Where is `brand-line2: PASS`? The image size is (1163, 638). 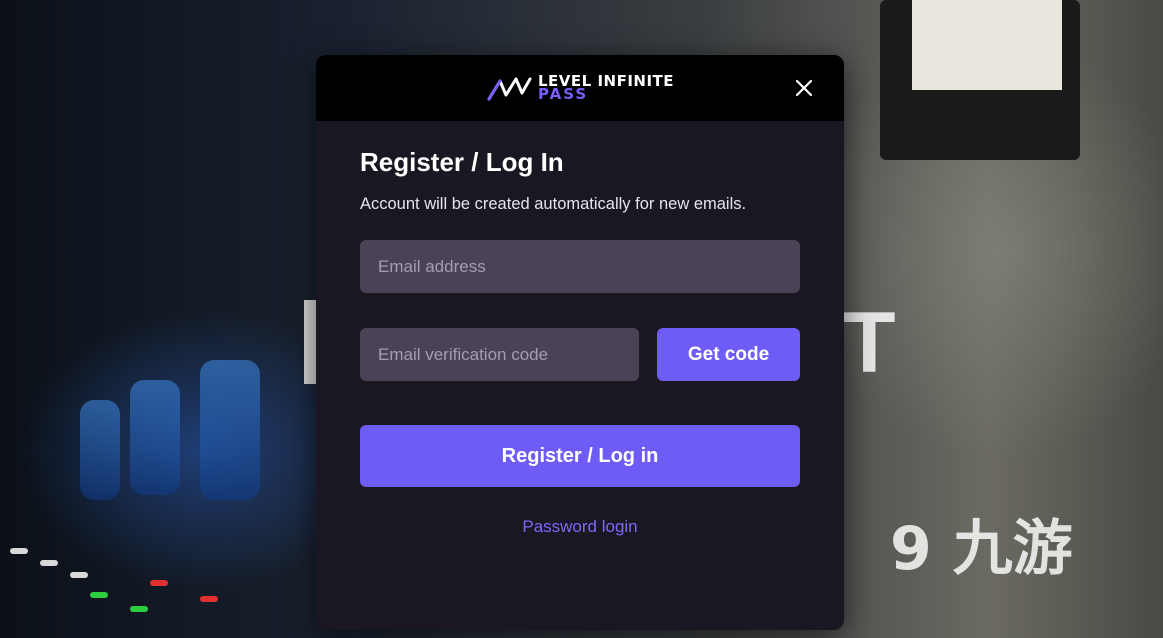 brand-line2: PASS is located at coordinates (563, 94).